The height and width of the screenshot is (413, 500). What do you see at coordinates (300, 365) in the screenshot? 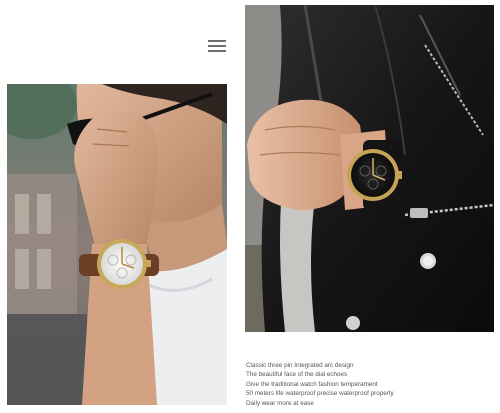
I see `caption-line: Classic three pin Integrated arc design` at bounding box center [300, 365].